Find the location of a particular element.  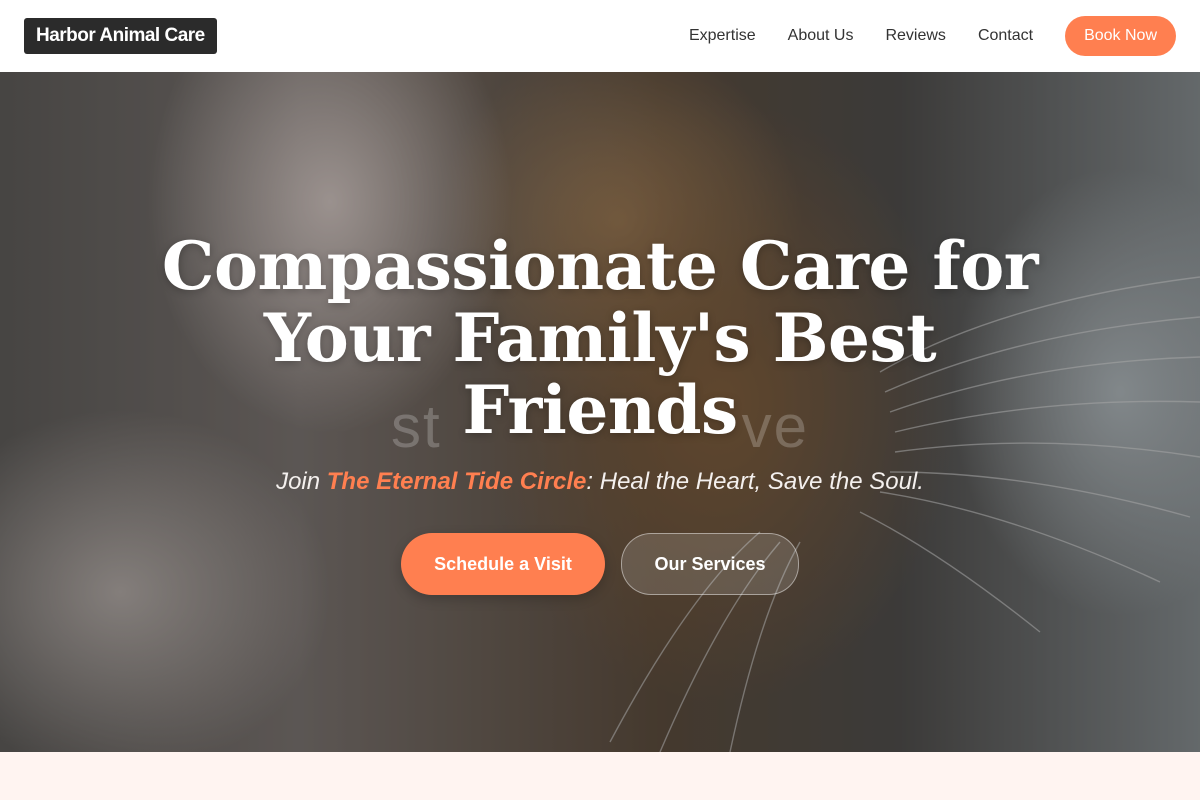

book-now-button: Book Now is located at coordinates (1120, 36).